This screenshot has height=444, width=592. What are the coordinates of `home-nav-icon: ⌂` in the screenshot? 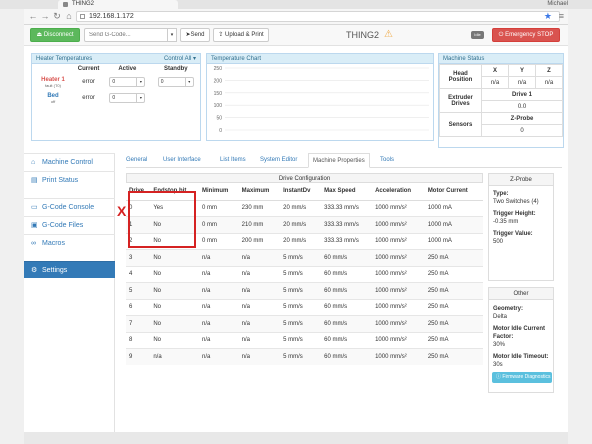 It's located at (69, 16).